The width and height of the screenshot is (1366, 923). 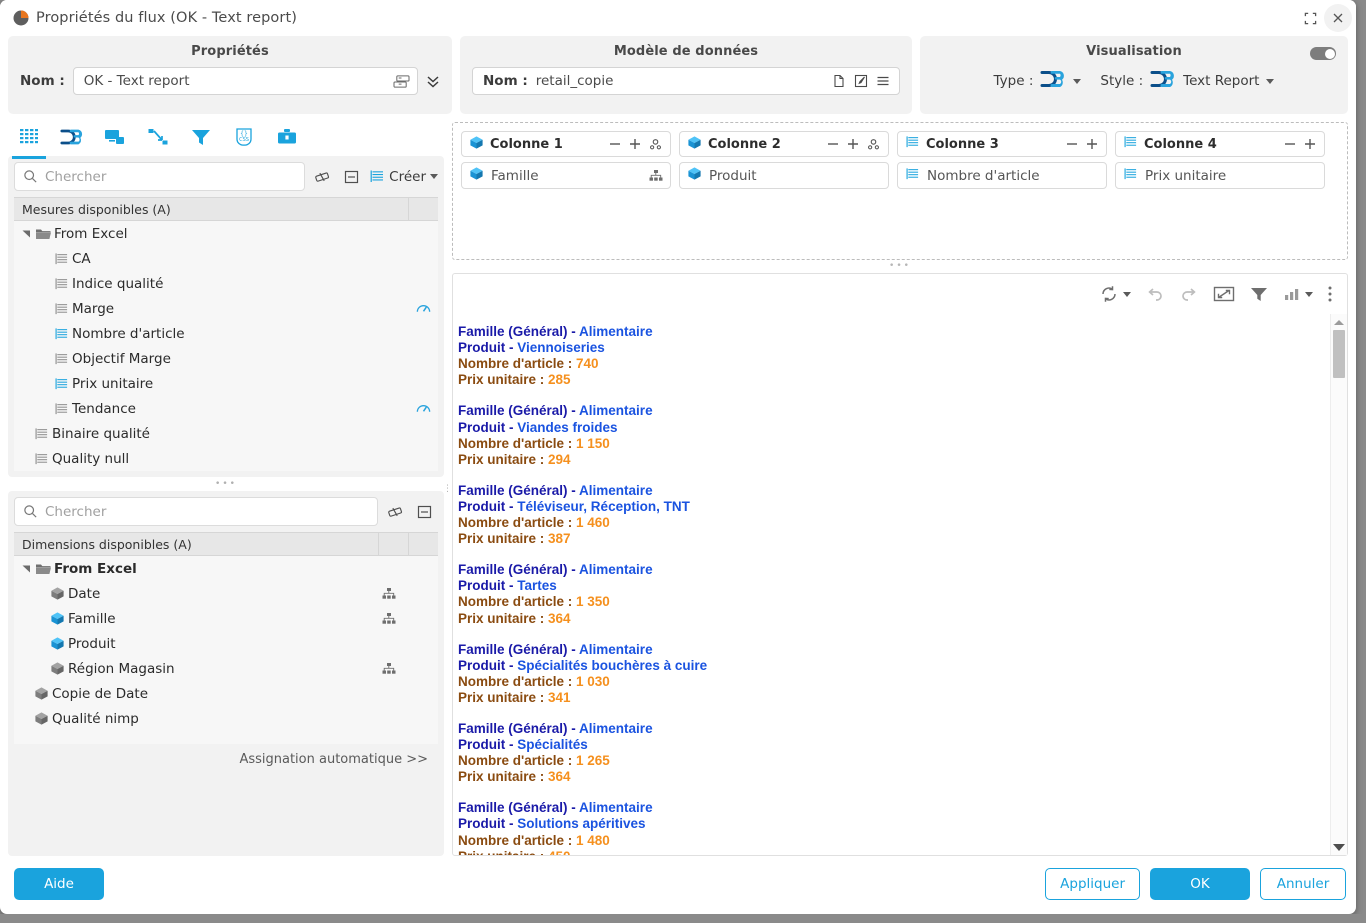 What do you see at coordinates (784, 144) in the screenshot?
I see `model-column-header: Colonne 2` at bounding box center [784, 144].